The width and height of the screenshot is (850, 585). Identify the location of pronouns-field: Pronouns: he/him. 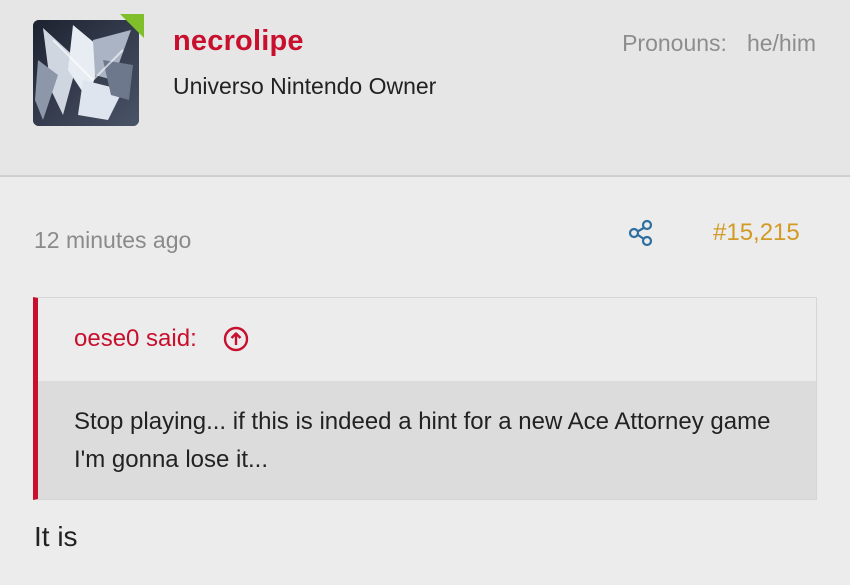
(719, 43).